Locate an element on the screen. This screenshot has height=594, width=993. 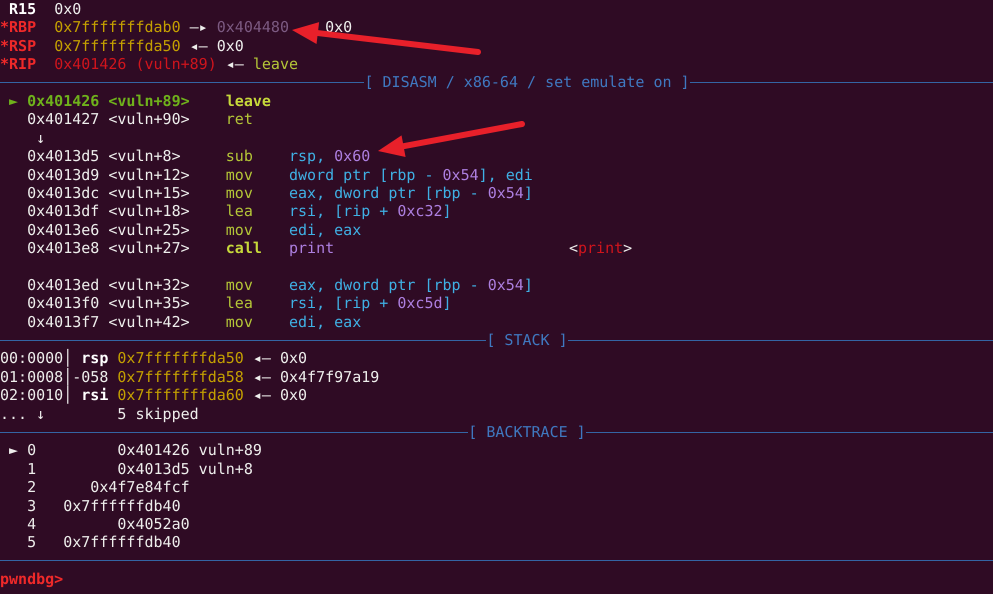
terminal-line: *RBP 0x7fffffffdab0 —▸ 0x404480 0x0 is located at coordinates (176, 27).